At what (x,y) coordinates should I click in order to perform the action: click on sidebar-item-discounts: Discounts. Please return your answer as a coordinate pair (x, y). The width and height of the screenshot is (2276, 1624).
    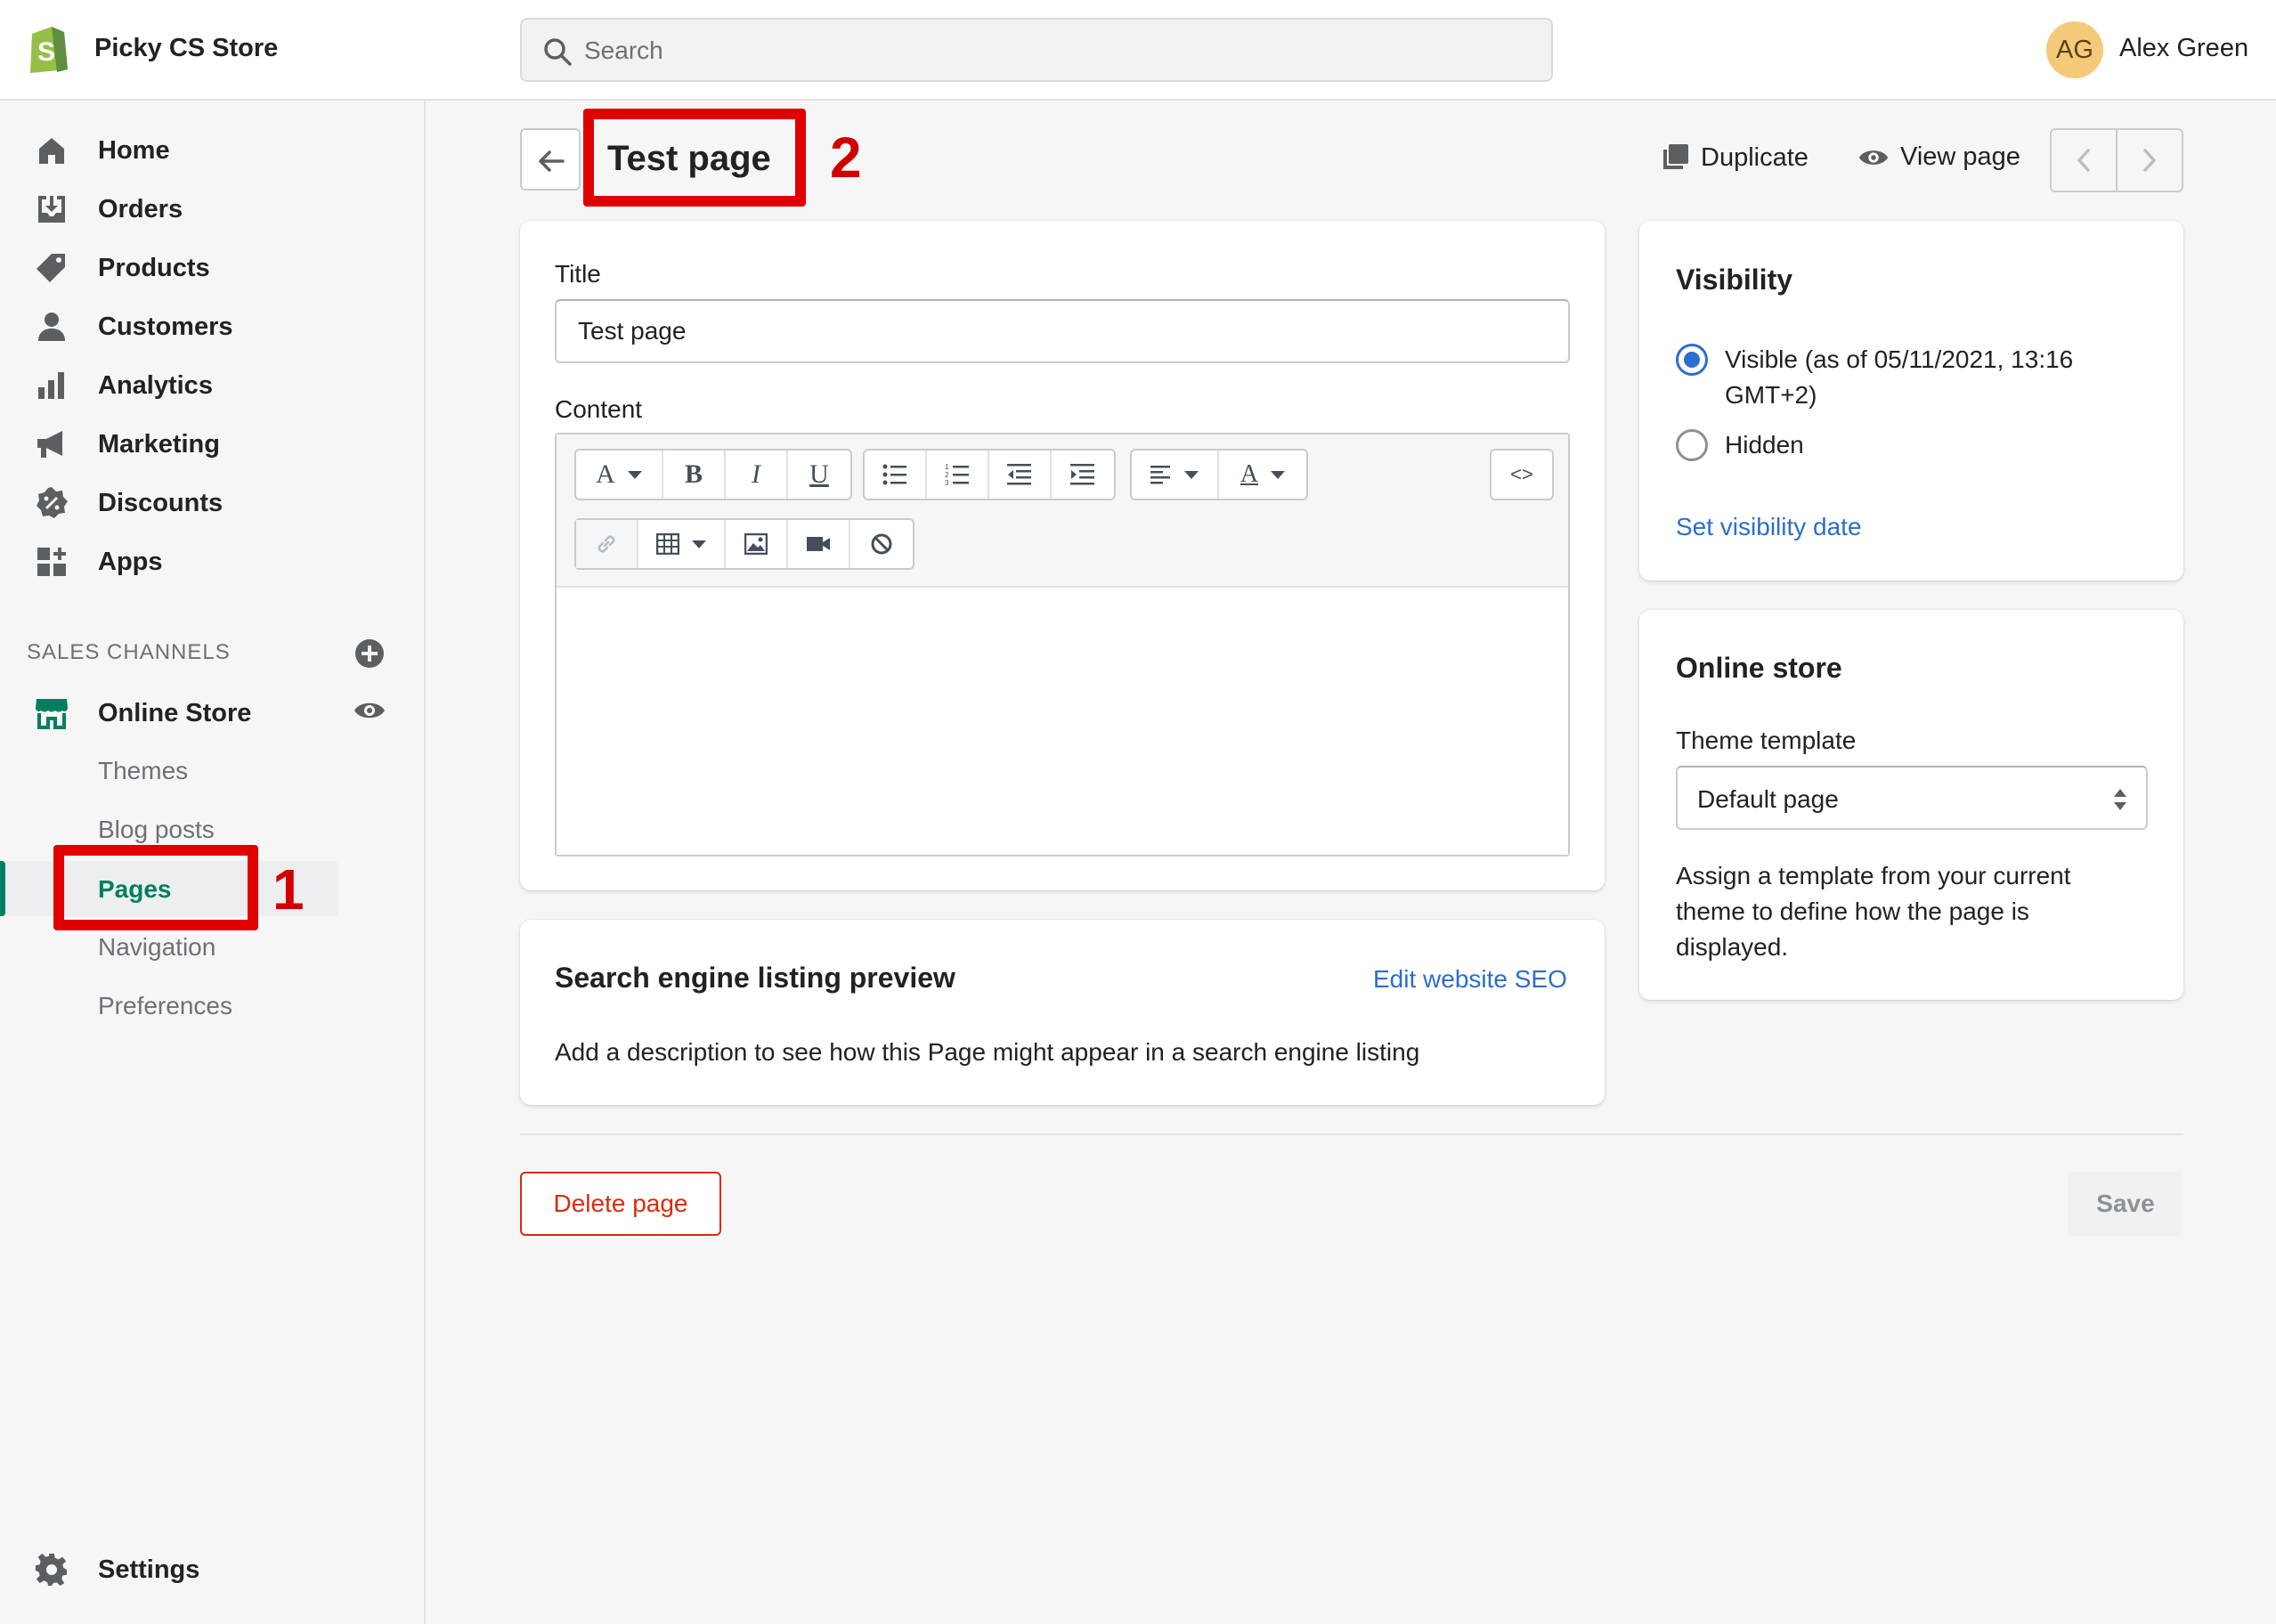
    Looking at the image, I should click on (213, 501).